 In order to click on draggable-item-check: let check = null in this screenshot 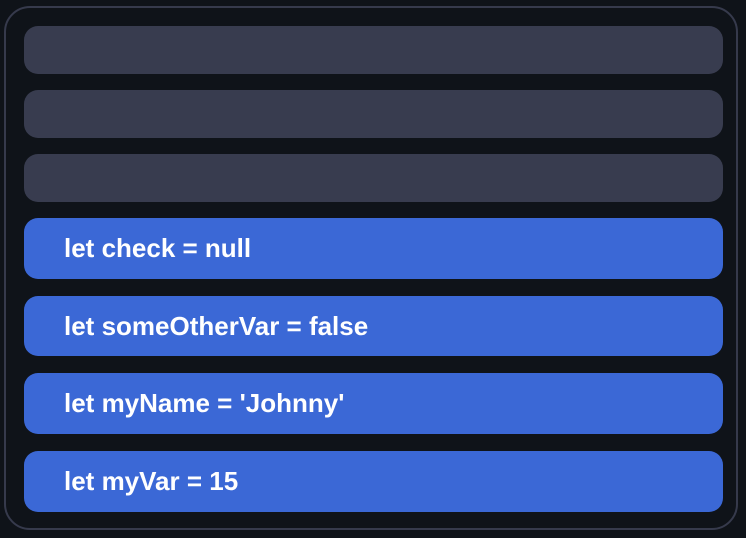, I will do `click(373, 248)`.